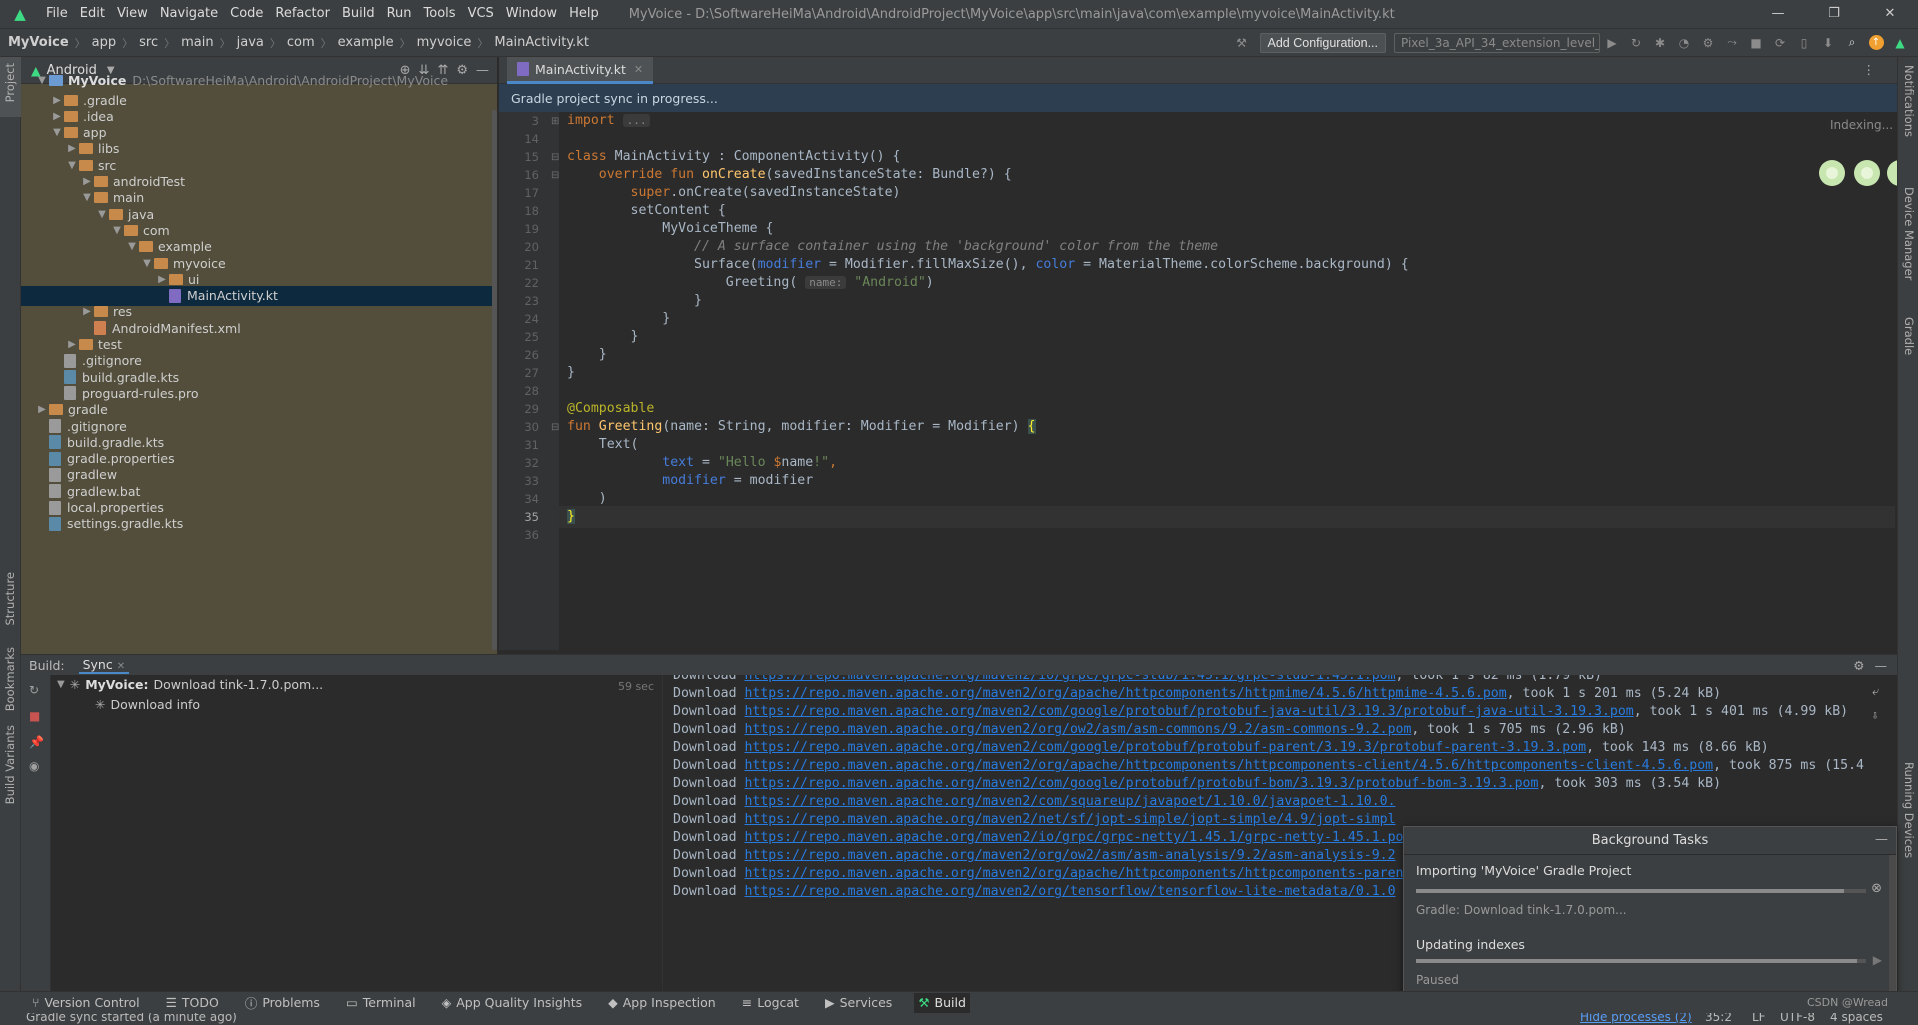  What do you see at coordinates (38, 42) in the screenshot?
I see `breadcrumb-item: MyVoice` at bounding box center [38, 42].